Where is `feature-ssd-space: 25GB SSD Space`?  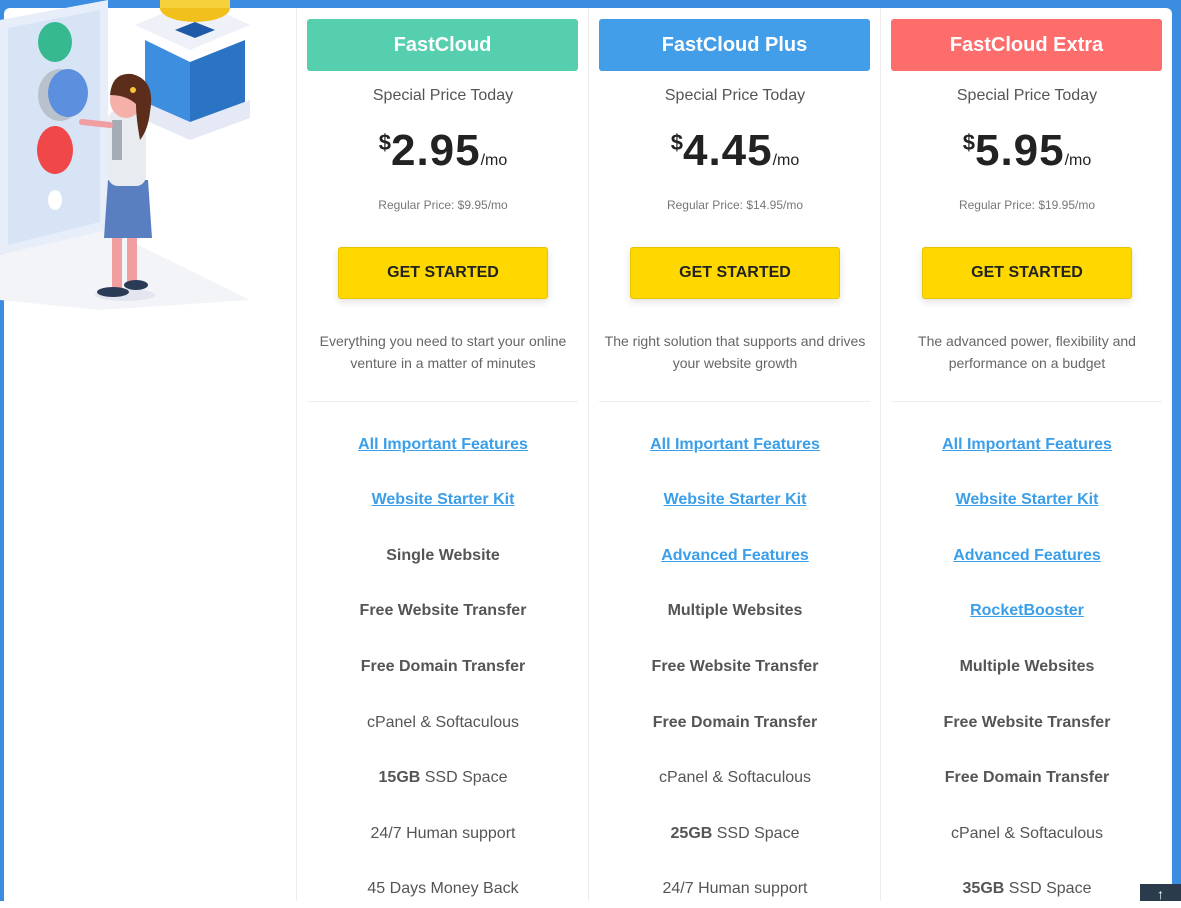 feature-ssd-space: 25GB SSD Space is located at coordinates (735, 834).